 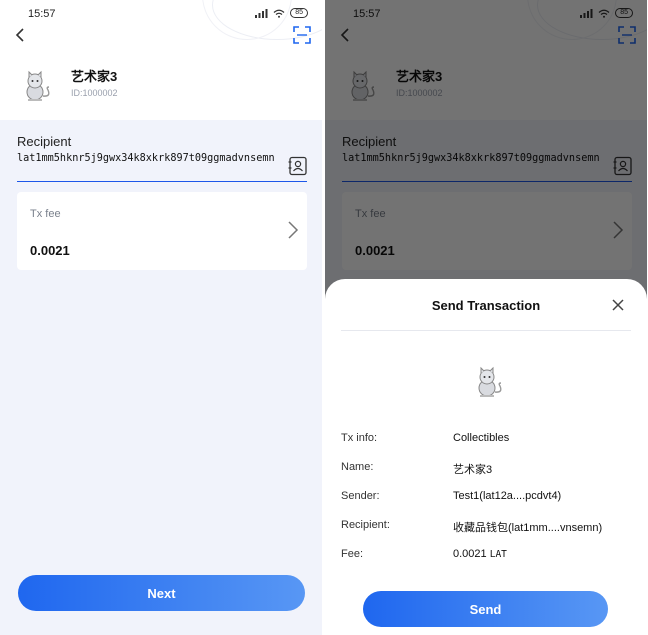 What do you see at coordinates (94, 76) in the screenshot?
I see `nft-name: 艺术家3` at bounding box center [94, 76].